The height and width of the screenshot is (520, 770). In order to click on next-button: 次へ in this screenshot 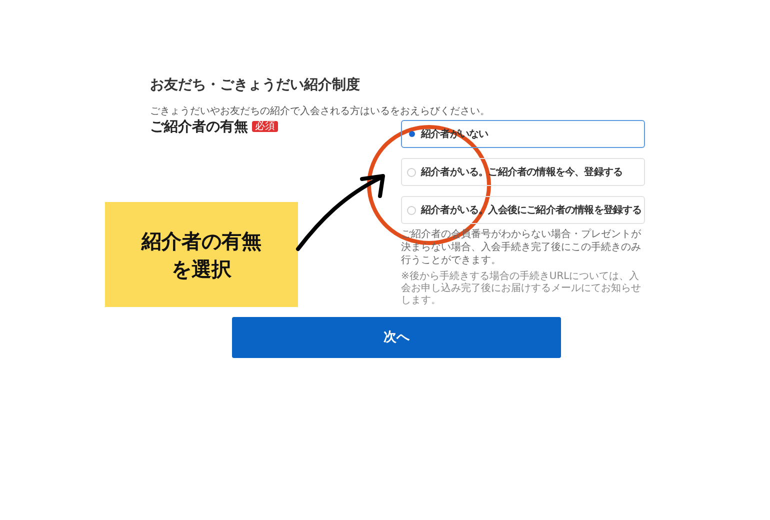, I will do `click(396, 337)`.